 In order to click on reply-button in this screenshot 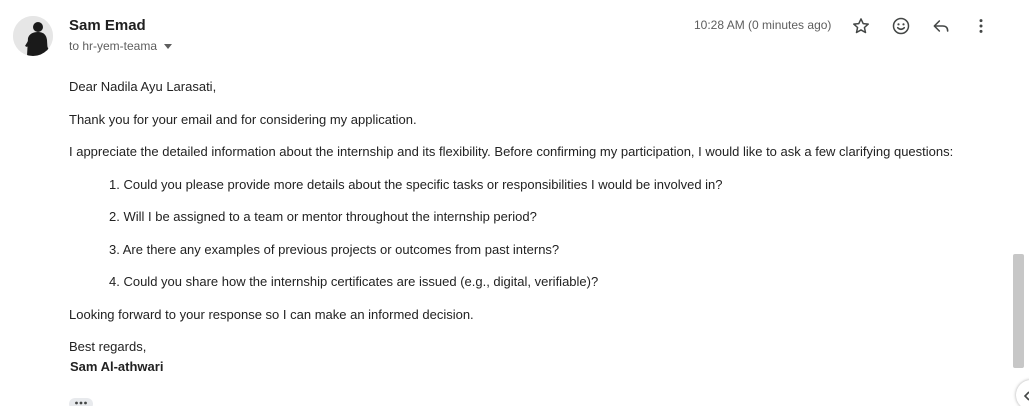, I will do `click(941, 26)`.